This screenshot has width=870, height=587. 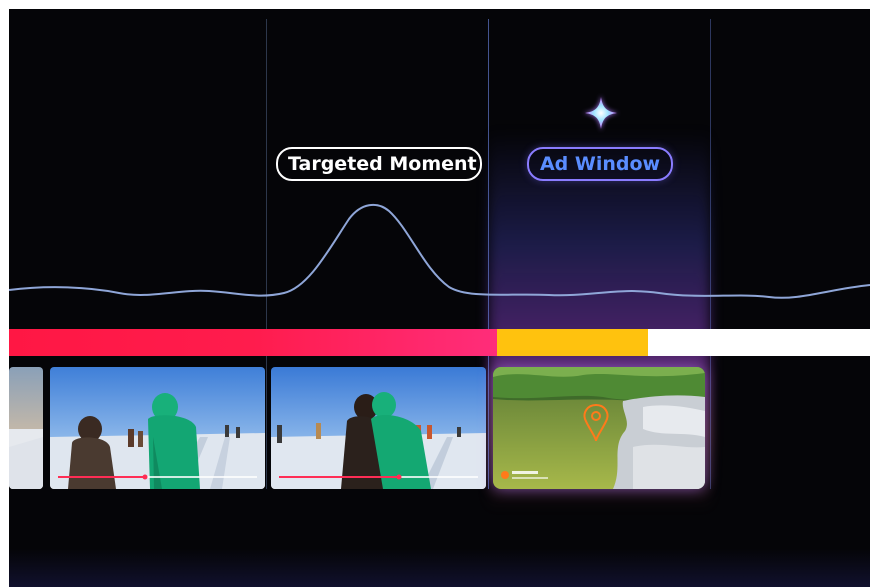 I want to click on progress-played-segment, so click(x=253, y=342).